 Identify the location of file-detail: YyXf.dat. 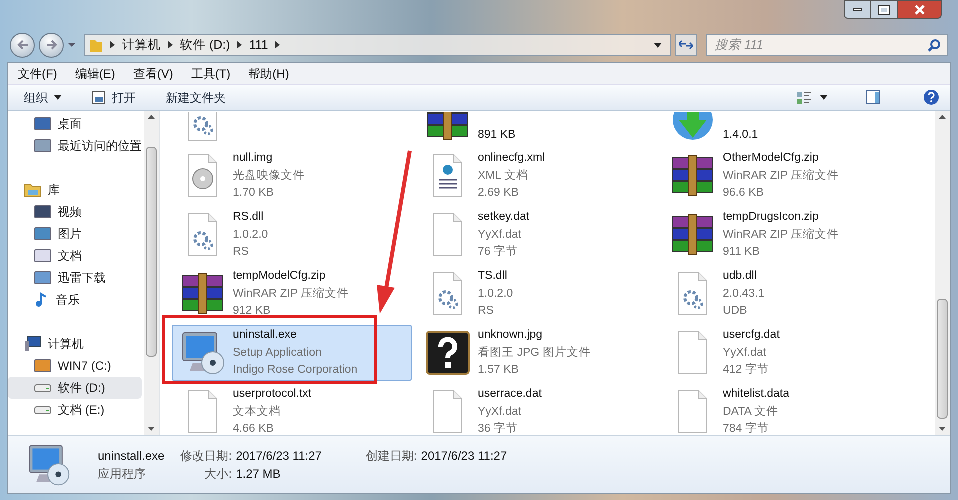
(500, 412).